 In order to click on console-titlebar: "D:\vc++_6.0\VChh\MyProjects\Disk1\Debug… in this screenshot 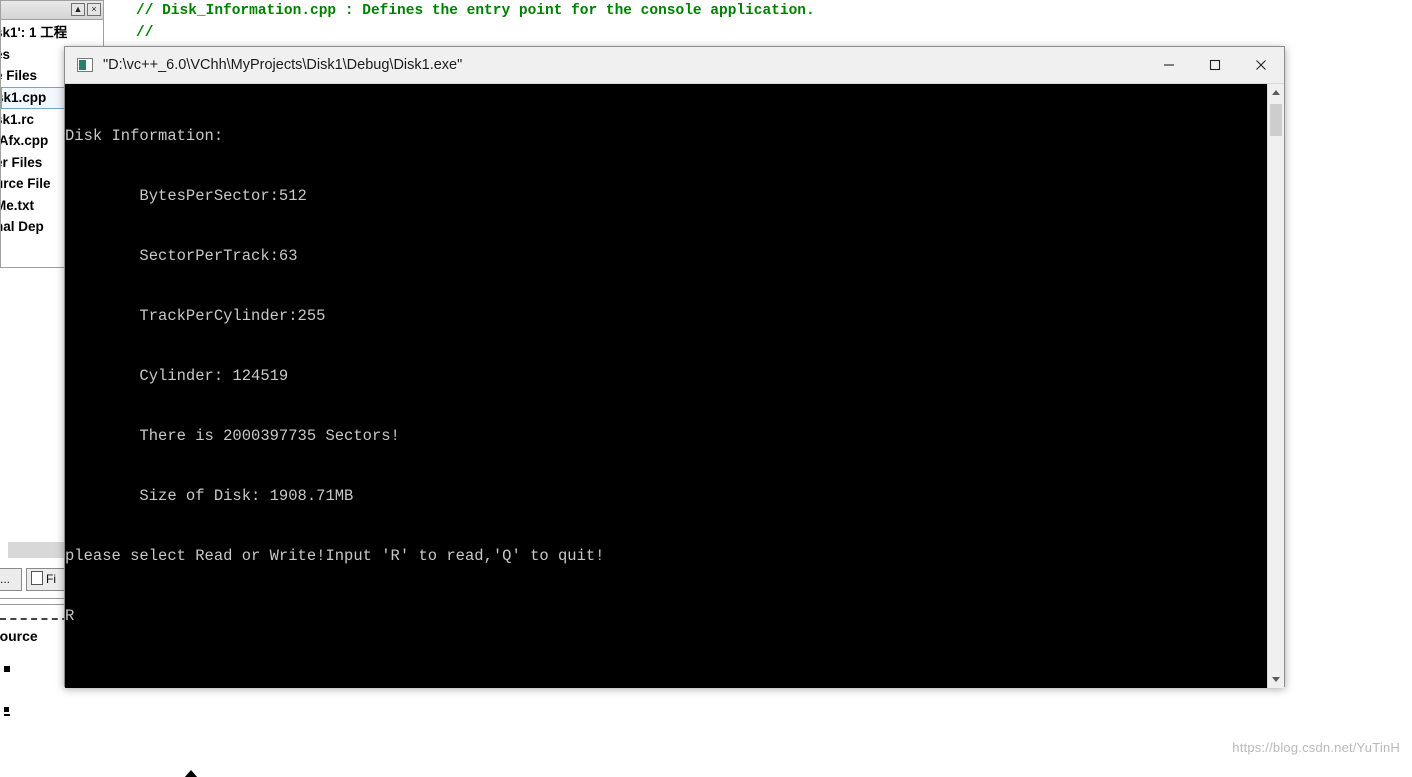, I will do `click(674, 65)`.